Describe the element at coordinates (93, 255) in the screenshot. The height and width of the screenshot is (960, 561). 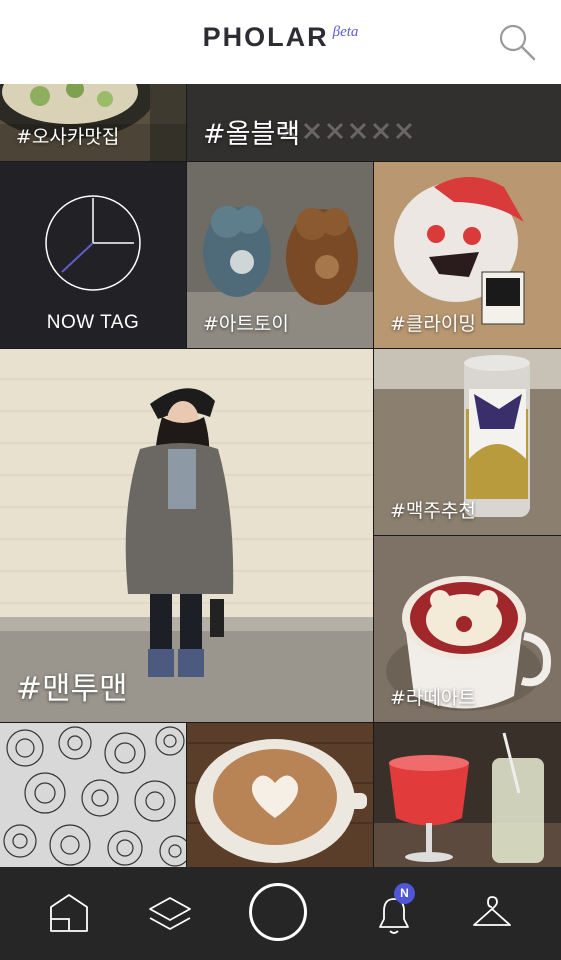
I see `now-tag-tile: NOW TAG` at that location.